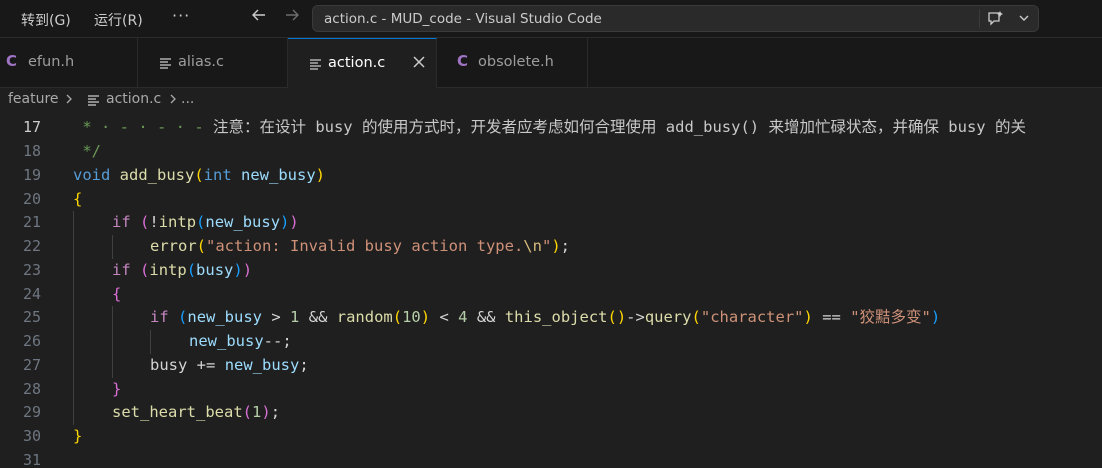 The width and height of the screenshot is (1102, 468). I want to click on escape: \n, so click(532, 246).